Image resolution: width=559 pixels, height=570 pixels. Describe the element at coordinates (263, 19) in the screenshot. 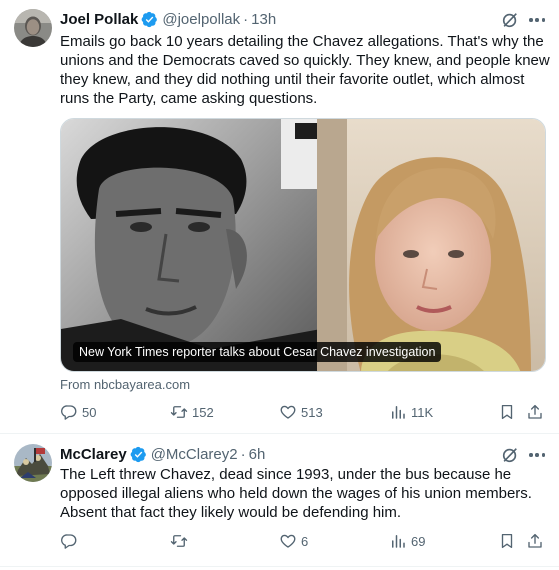

I see `timestamp: 13h` at that location.